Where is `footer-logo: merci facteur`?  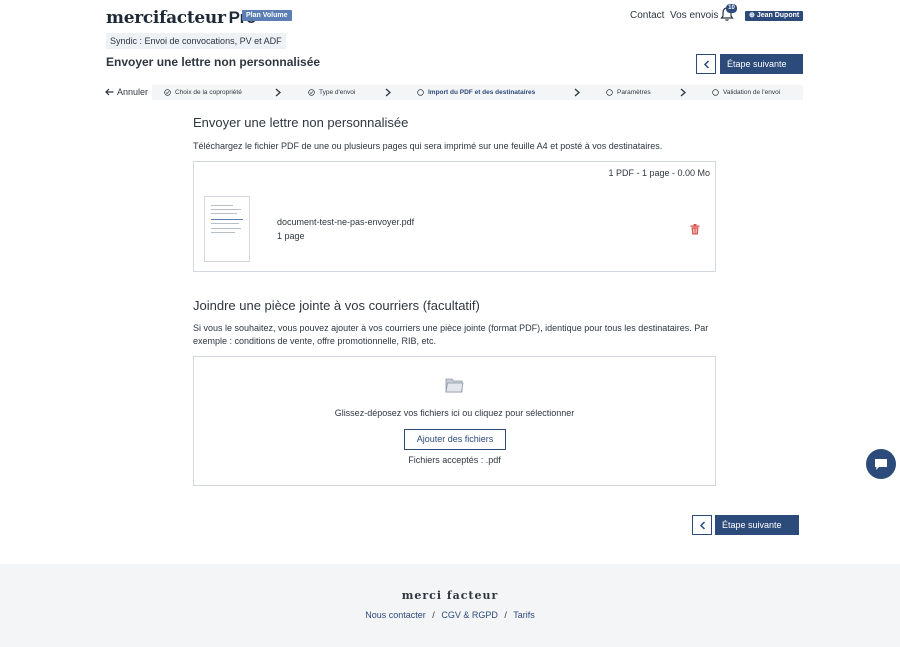
footer-logo: merci facteur is located at coordinates (450, 595).